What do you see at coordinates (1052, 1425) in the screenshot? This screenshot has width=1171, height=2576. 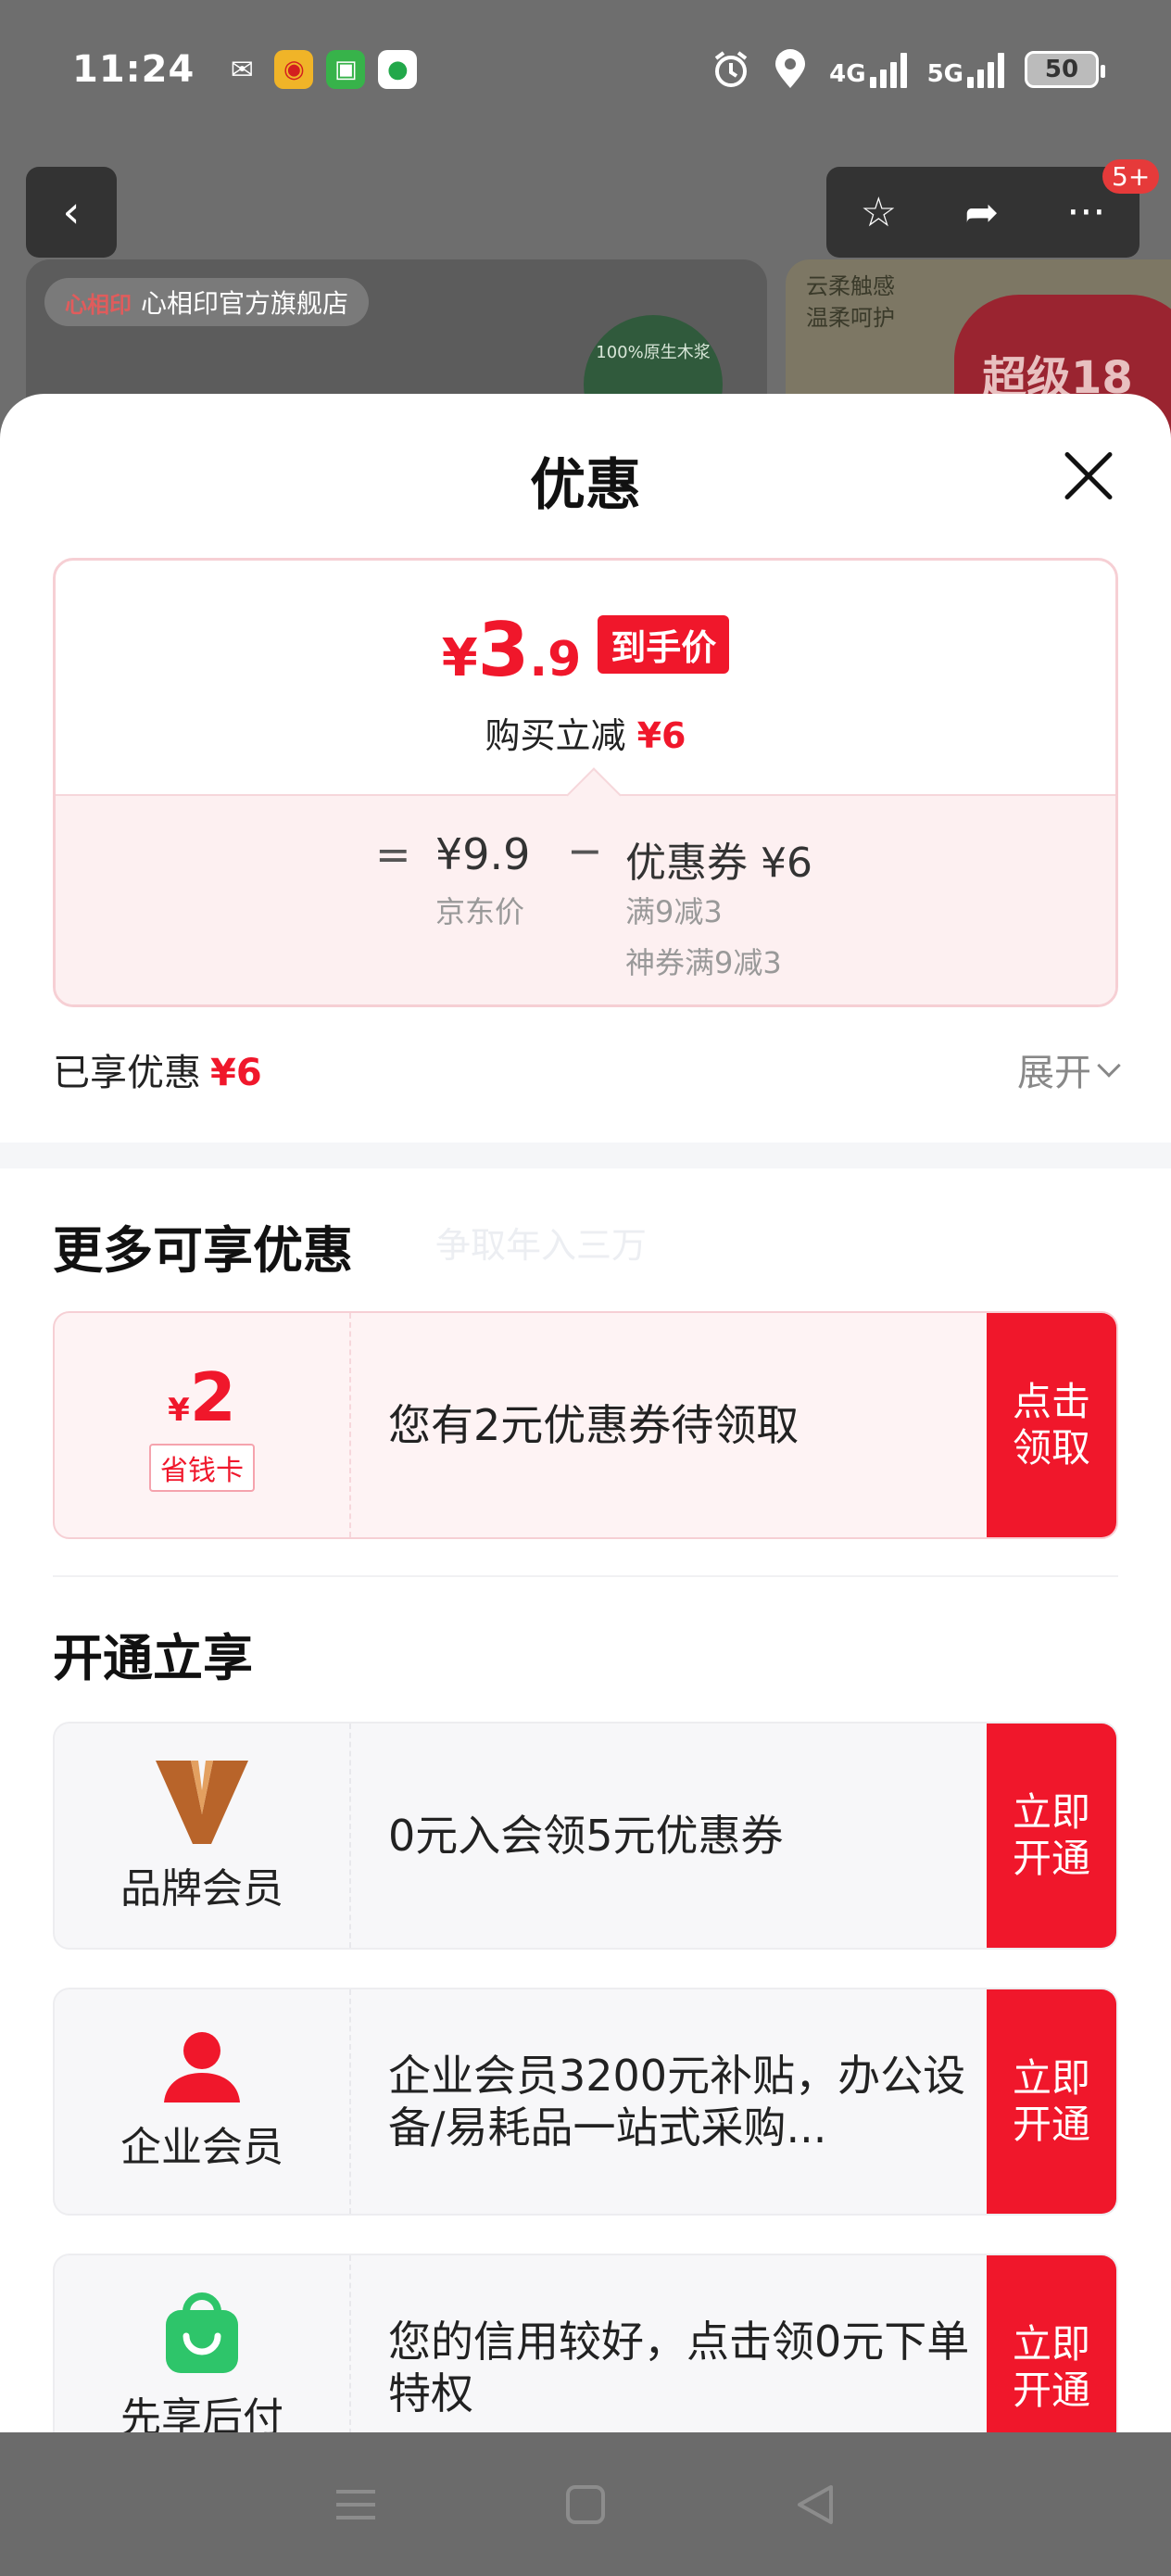 I see `claim-button: 点击领取` at bounding box center [1052, 1425].